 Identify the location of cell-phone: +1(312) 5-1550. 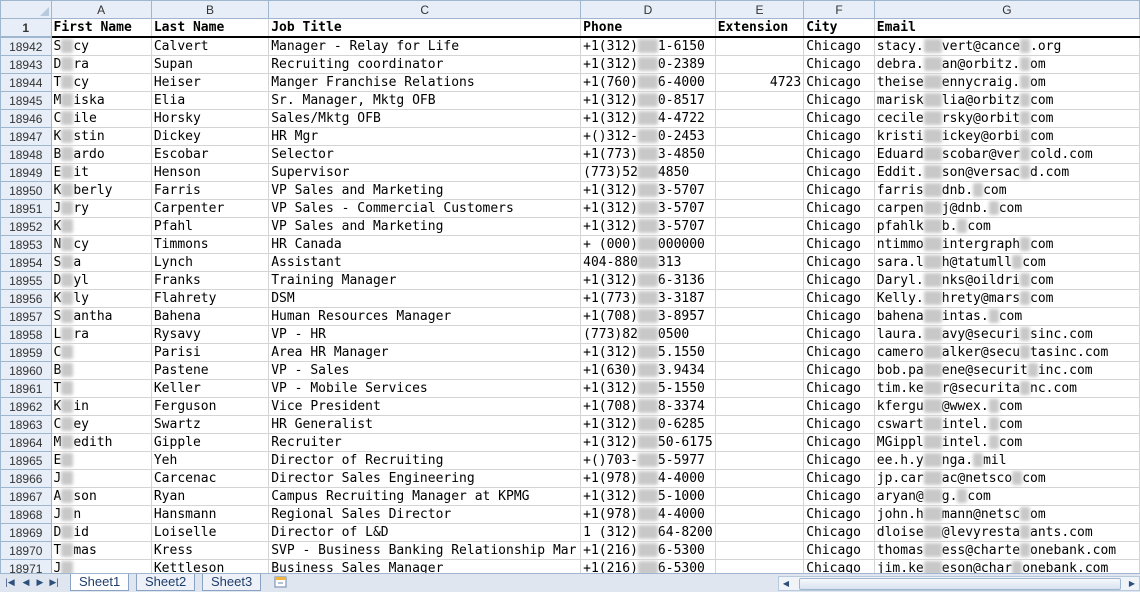
(648, 388).